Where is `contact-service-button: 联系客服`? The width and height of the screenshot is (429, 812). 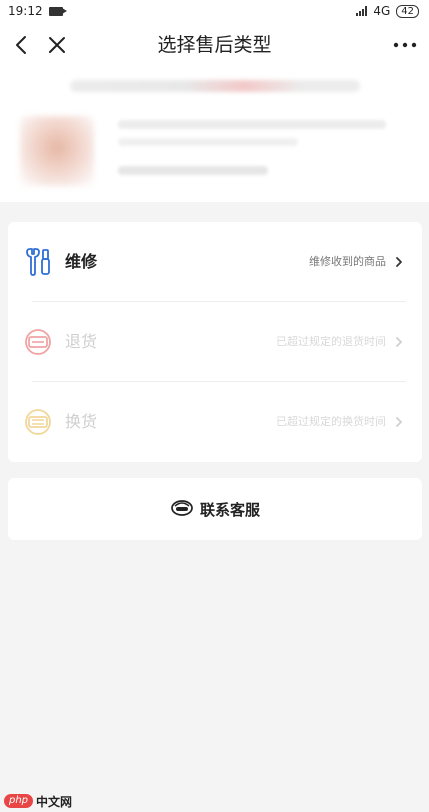
contact-service-button: 联系客服 is located at coordinates (215, 509).